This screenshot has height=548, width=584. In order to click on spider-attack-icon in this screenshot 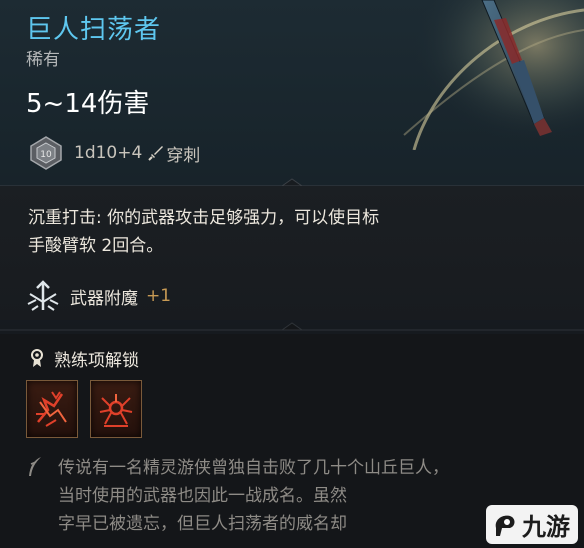, I will do `click(116, 410)`.